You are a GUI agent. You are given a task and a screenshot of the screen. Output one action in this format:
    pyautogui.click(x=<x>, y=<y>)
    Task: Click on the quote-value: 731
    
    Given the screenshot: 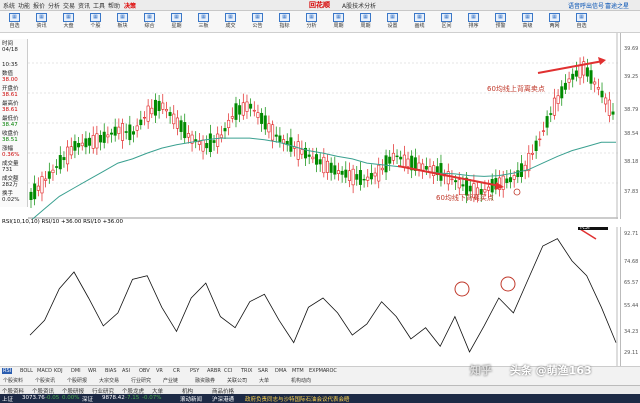 What is the action you would take?
    pyautogui.click(x=7, y=170)
    